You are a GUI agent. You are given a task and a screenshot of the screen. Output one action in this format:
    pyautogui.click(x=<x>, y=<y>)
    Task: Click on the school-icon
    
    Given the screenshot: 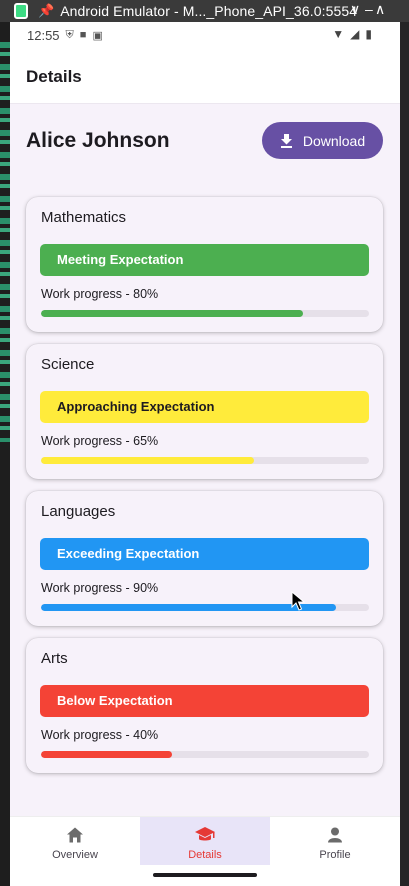 What is the action you would take?
    pyautogui.click(x=205, y=834)
    